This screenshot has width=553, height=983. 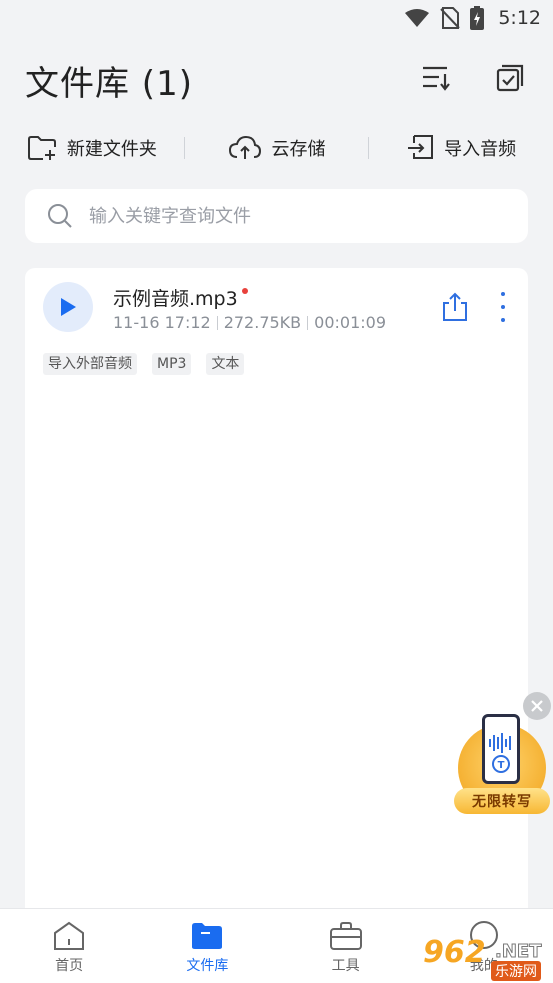 What do you see at coordinates (60, 216) in the screenshot?
I see `search-icon` at bounding box center [60, 216].